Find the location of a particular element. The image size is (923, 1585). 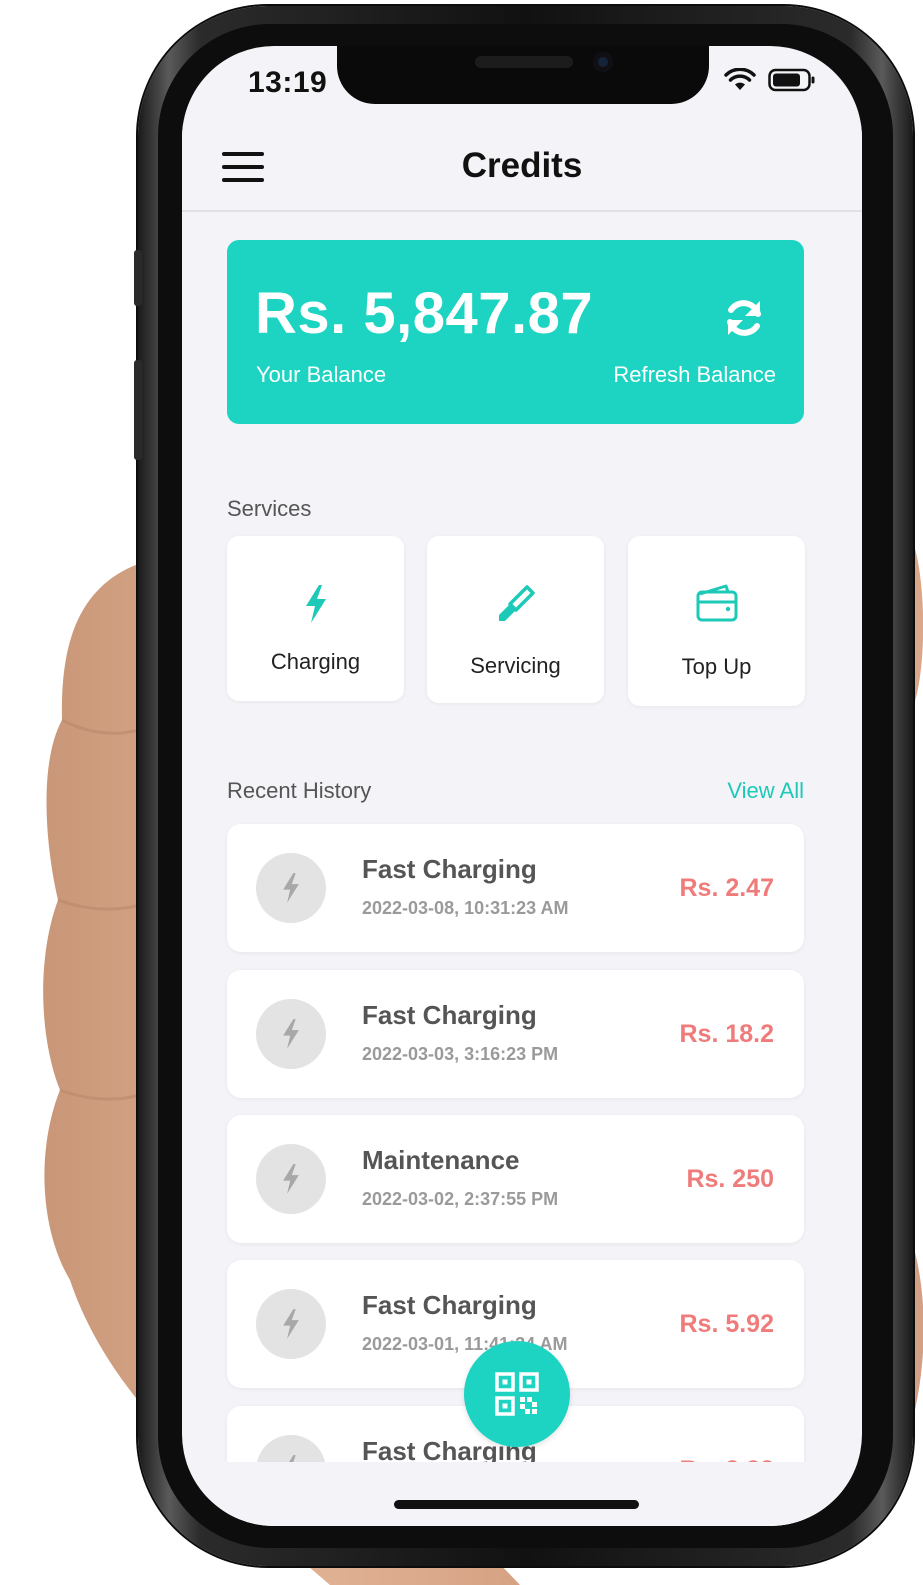

history-title: Maintenance is located at coordinates (441, 1160).